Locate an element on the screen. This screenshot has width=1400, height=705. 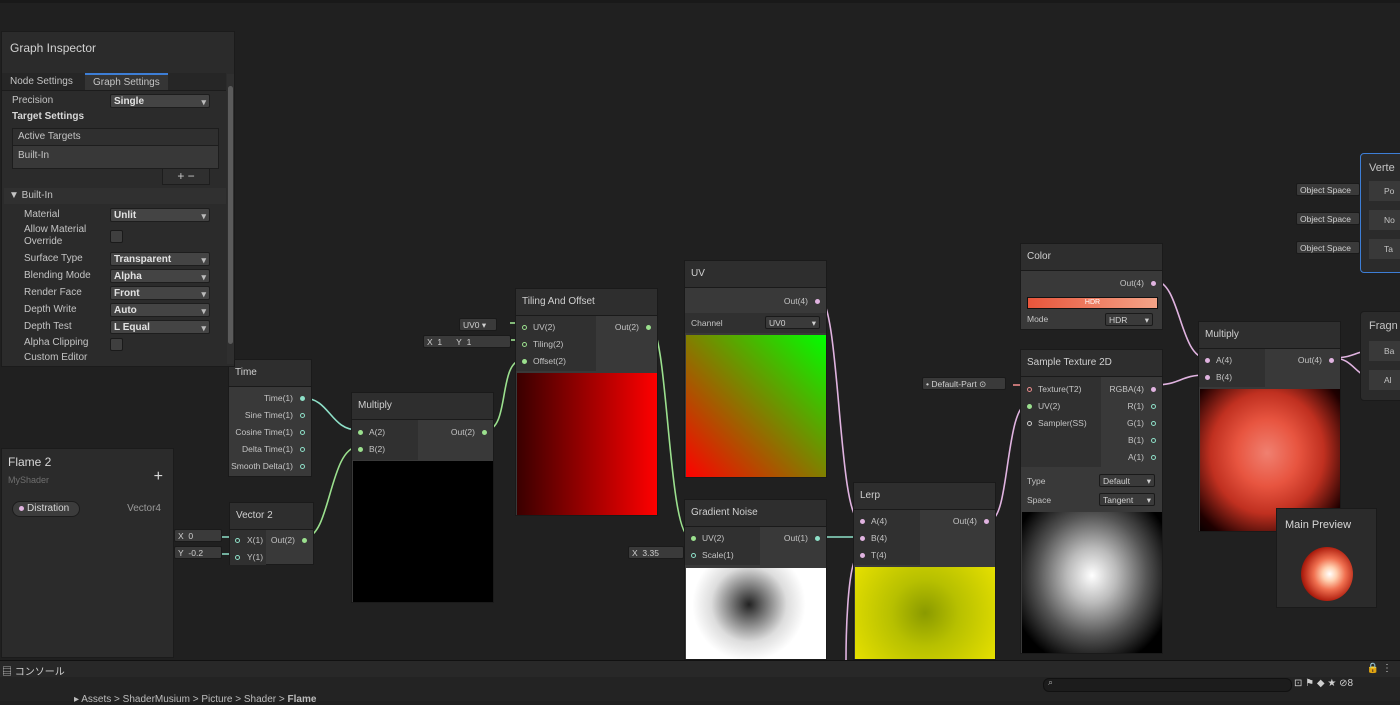
vector2-out-port is located at coordinates (304, 540).